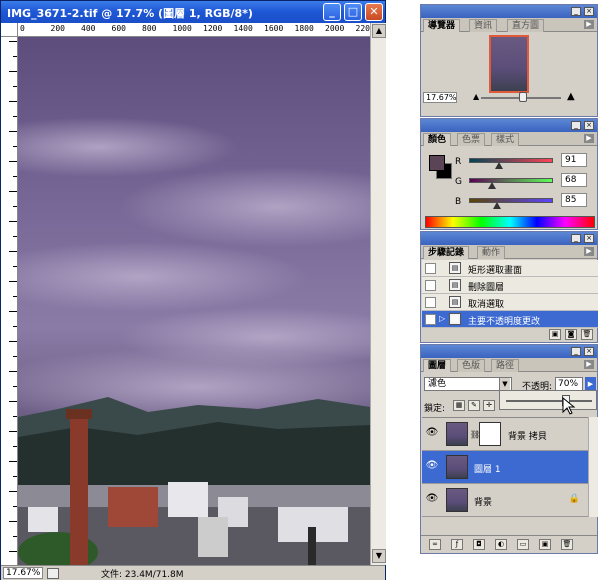 The image size is (600, 580). What do you see at coordinates (509, 64) in the screenshot?
I see `navigator-thumbnail` at bounding box center [509, 64].